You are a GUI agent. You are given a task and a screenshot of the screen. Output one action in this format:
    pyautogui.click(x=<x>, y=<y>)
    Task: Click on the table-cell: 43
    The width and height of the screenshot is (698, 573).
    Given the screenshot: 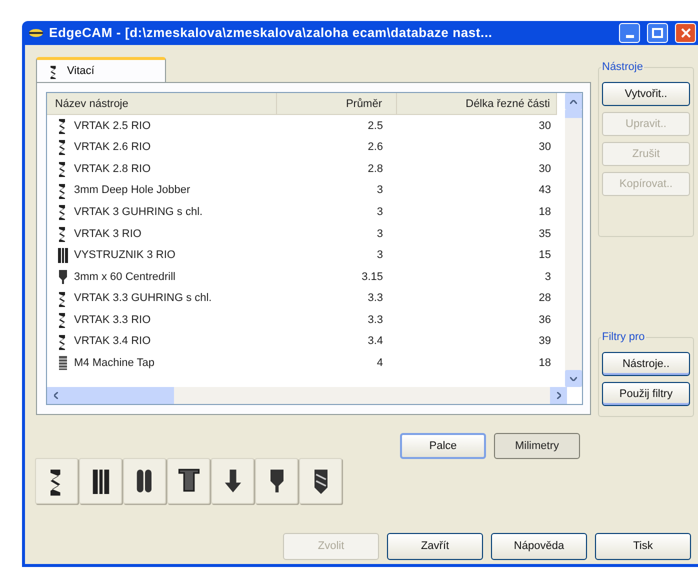 What is the action you would take?
    pyautogui.click(x=544, y=190)
    